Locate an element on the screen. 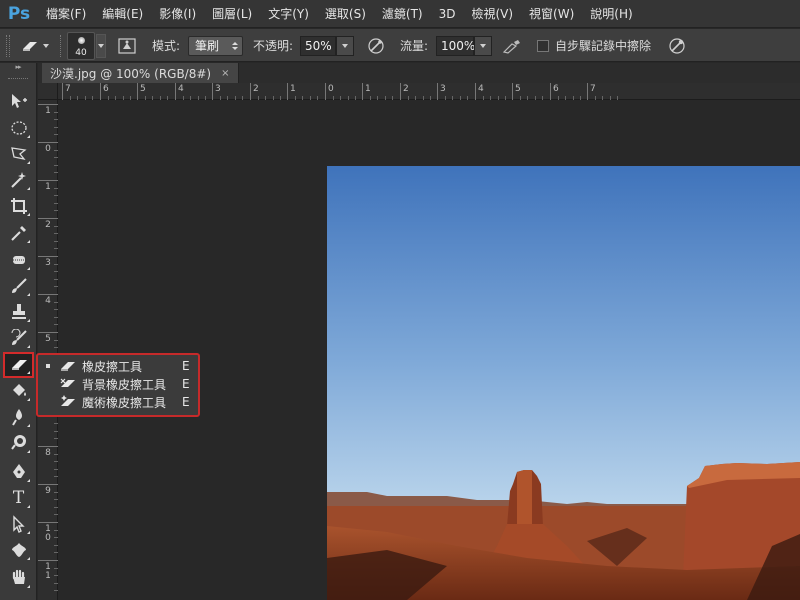  clone-stamp-icon is located at coordinates (18, 311).